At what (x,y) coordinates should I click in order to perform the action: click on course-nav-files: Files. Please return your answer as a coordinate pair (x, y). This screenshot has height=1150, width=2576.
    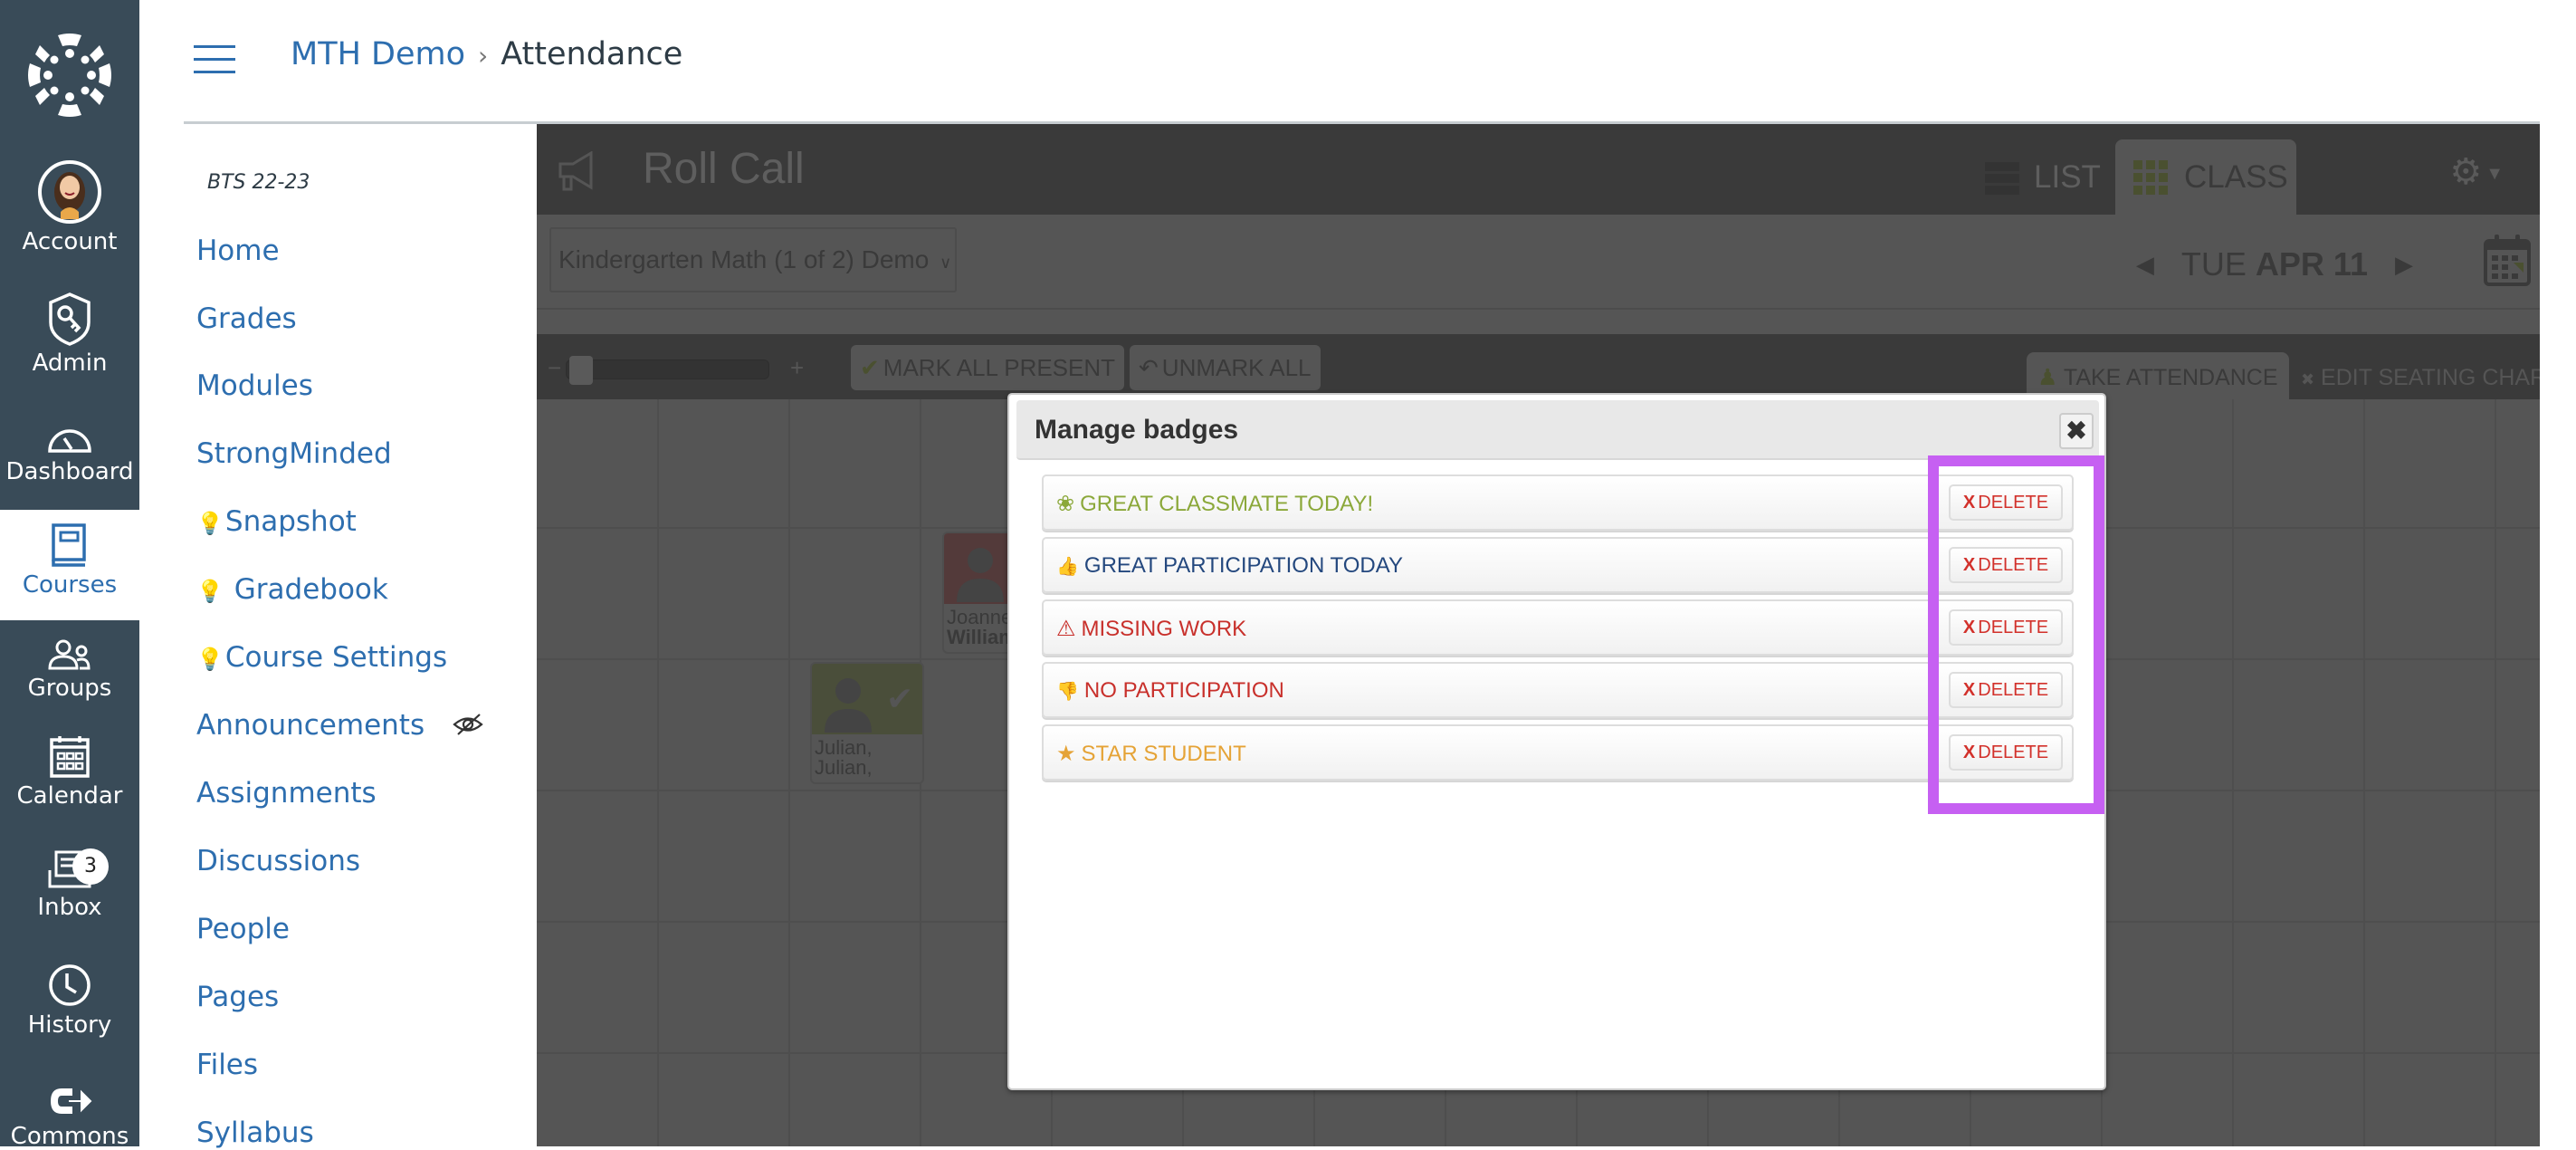
    Looking at the image, I should click on (227, 1065).